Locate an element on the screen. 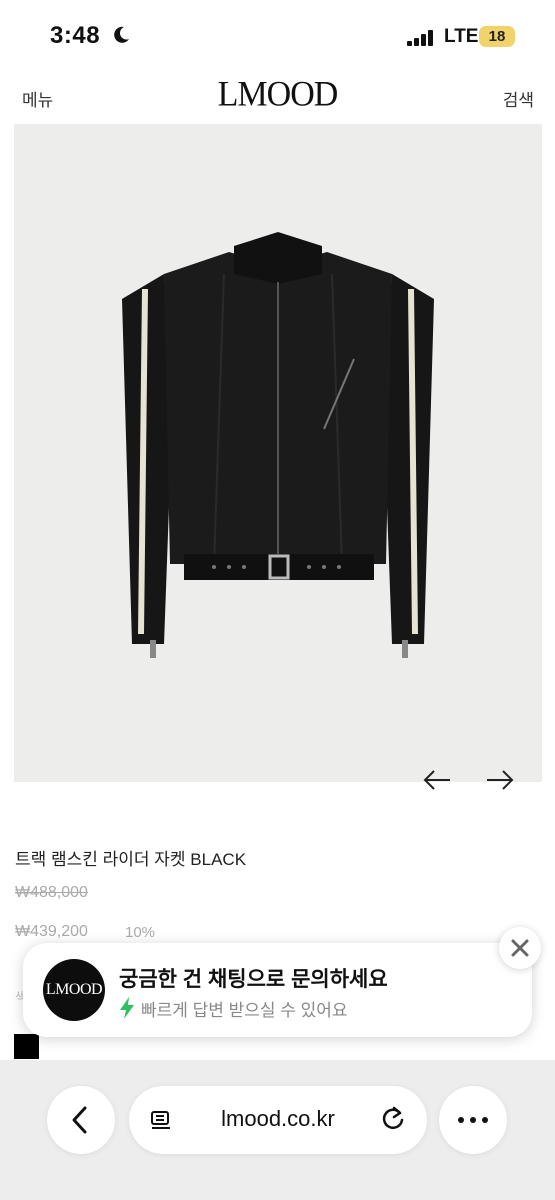 Image resolution: width=555 pixels, height=1200 pixels. address-bar: lmood.co.kr is located at coordinates (278, 1120).